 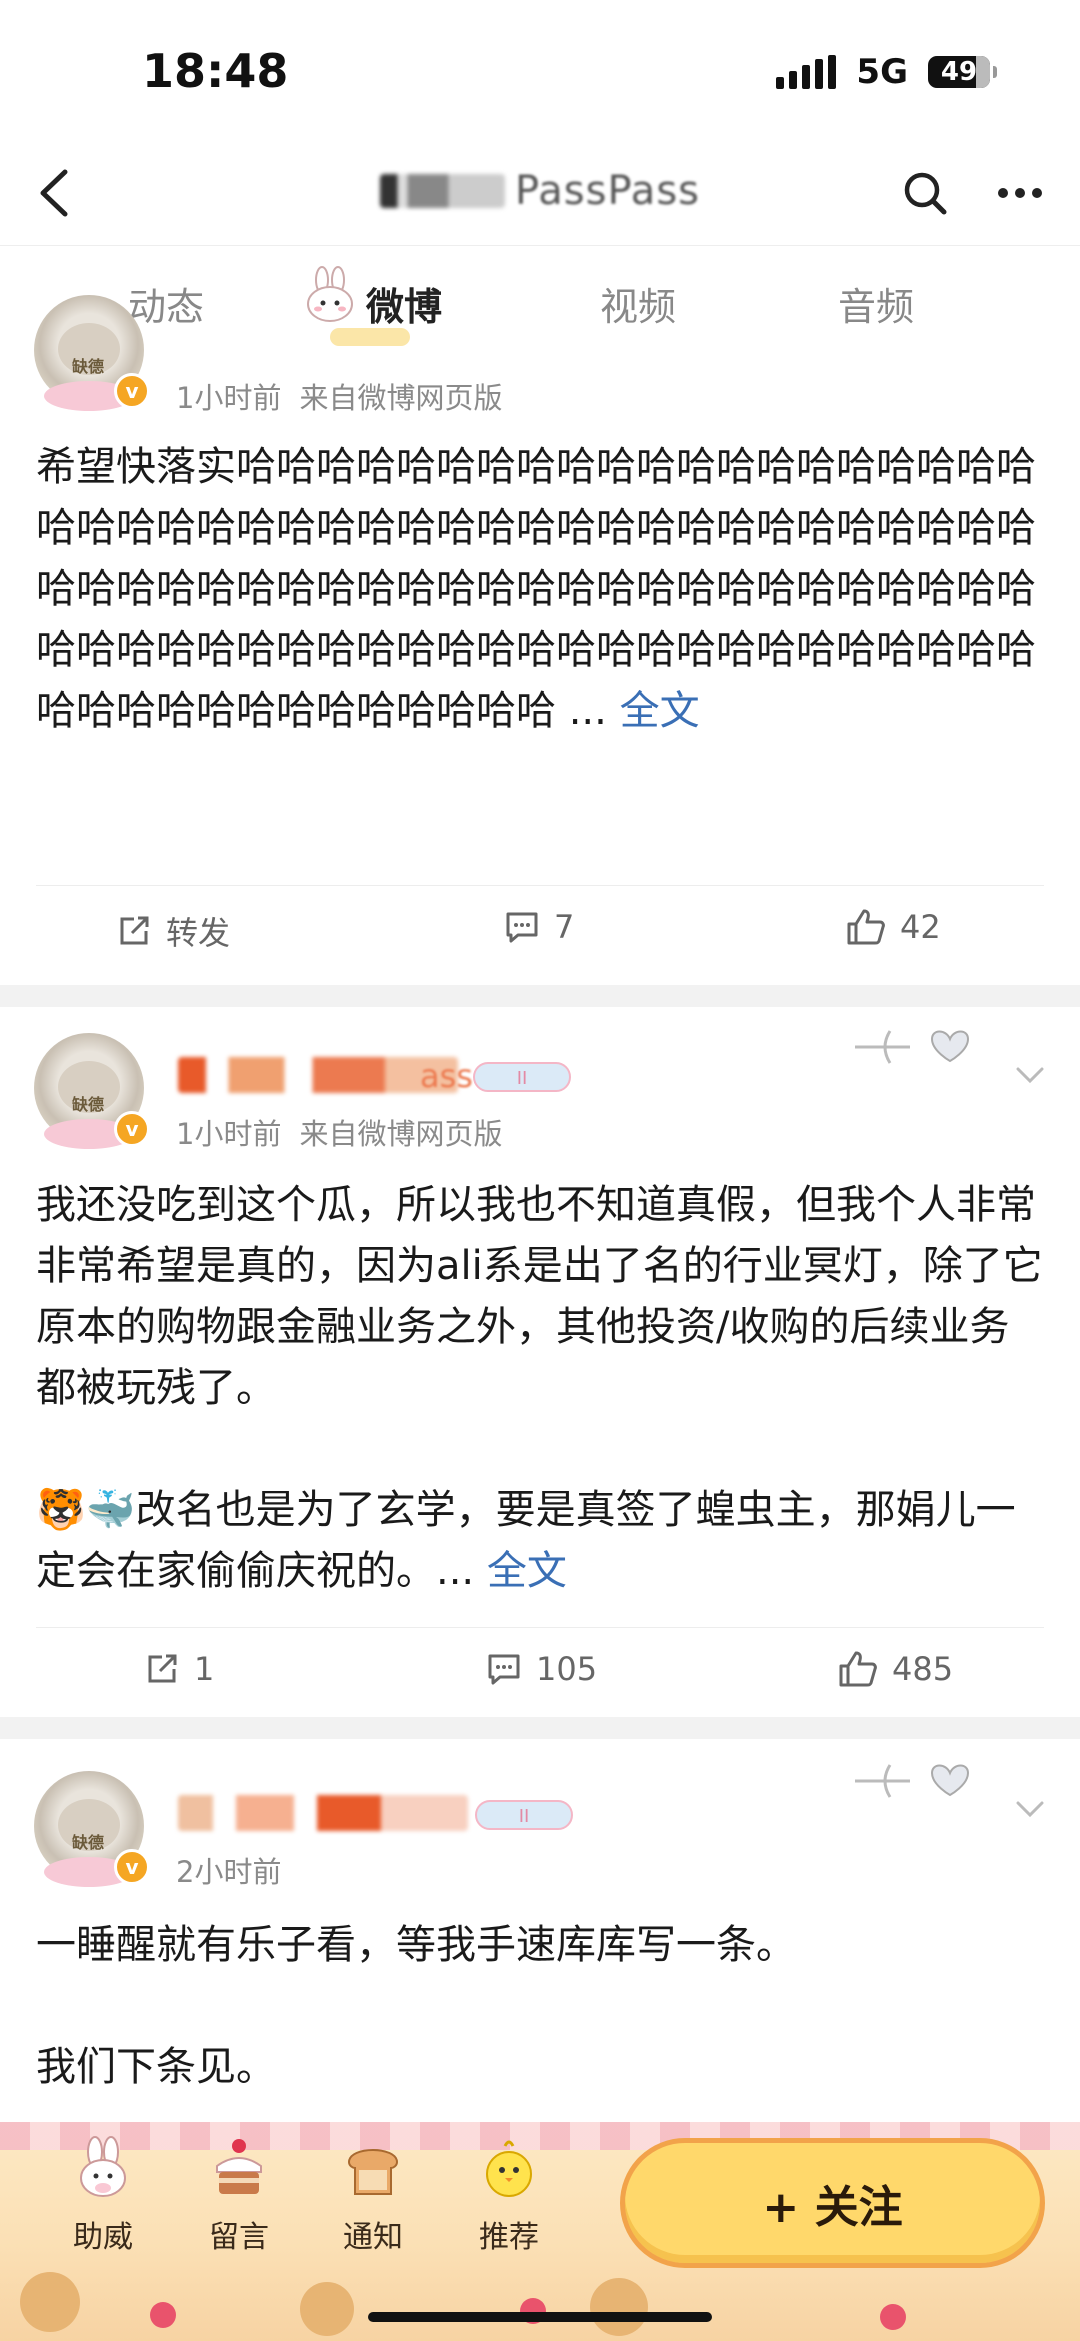 I want to click on repost-button: 转发, so click(x=173, y=931).